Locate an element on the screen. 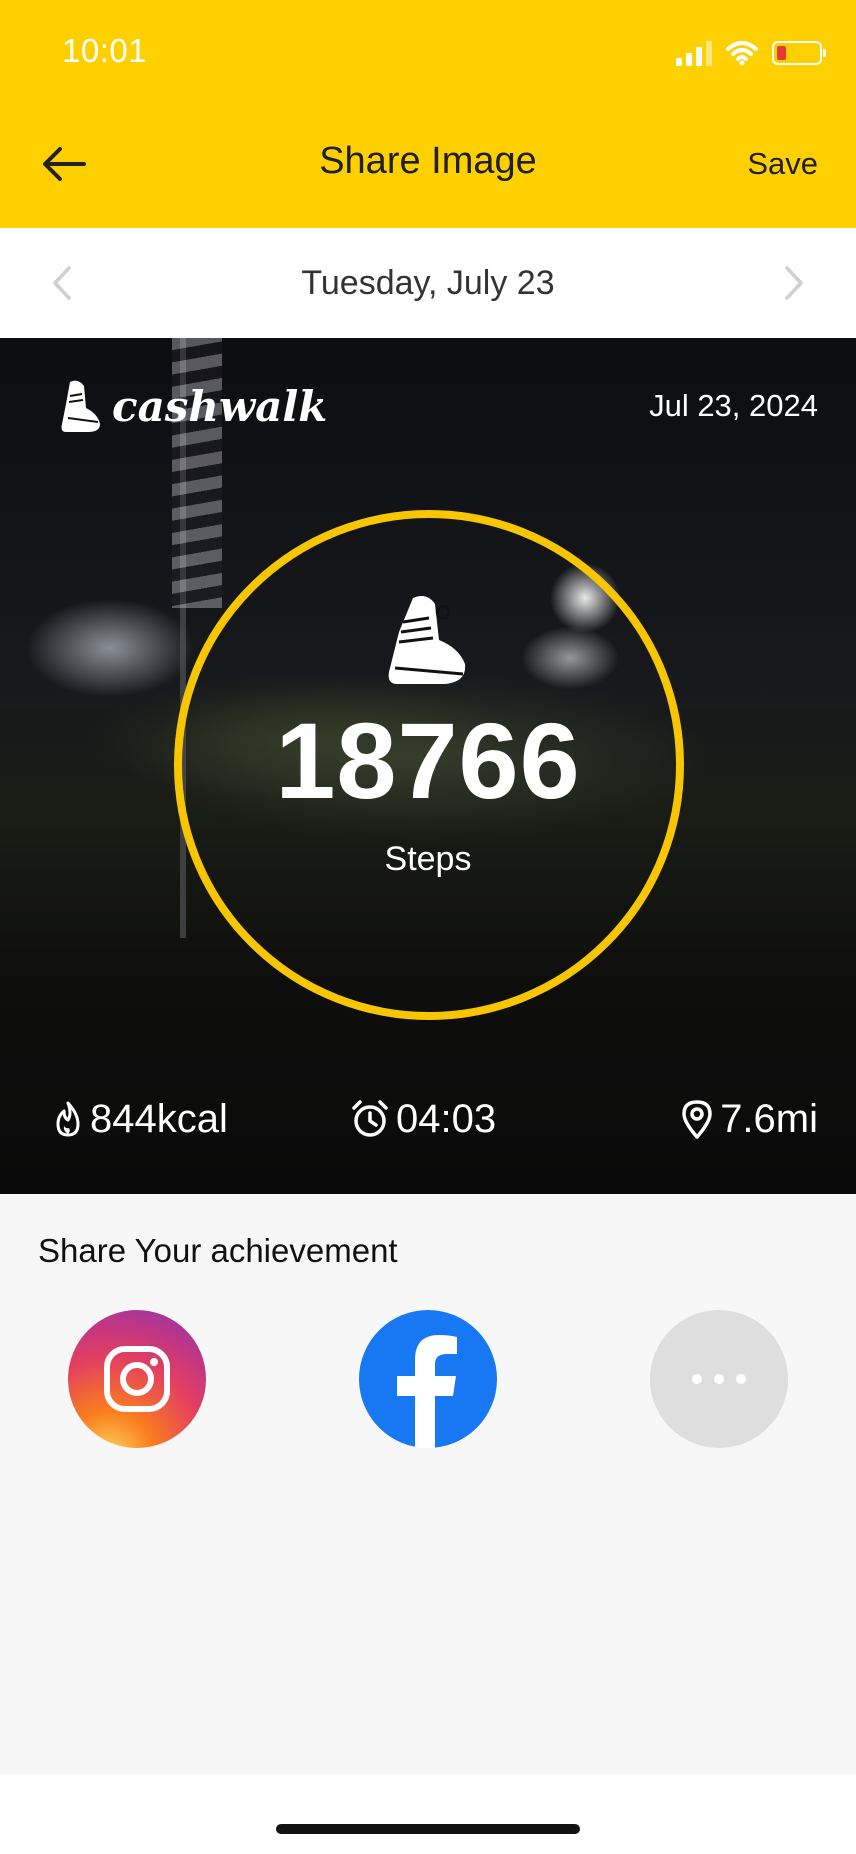 Image resolution: width=856 pixels, height=1854 pixels. distance-value: 7.6mi is located at coordinates (769, 1118).